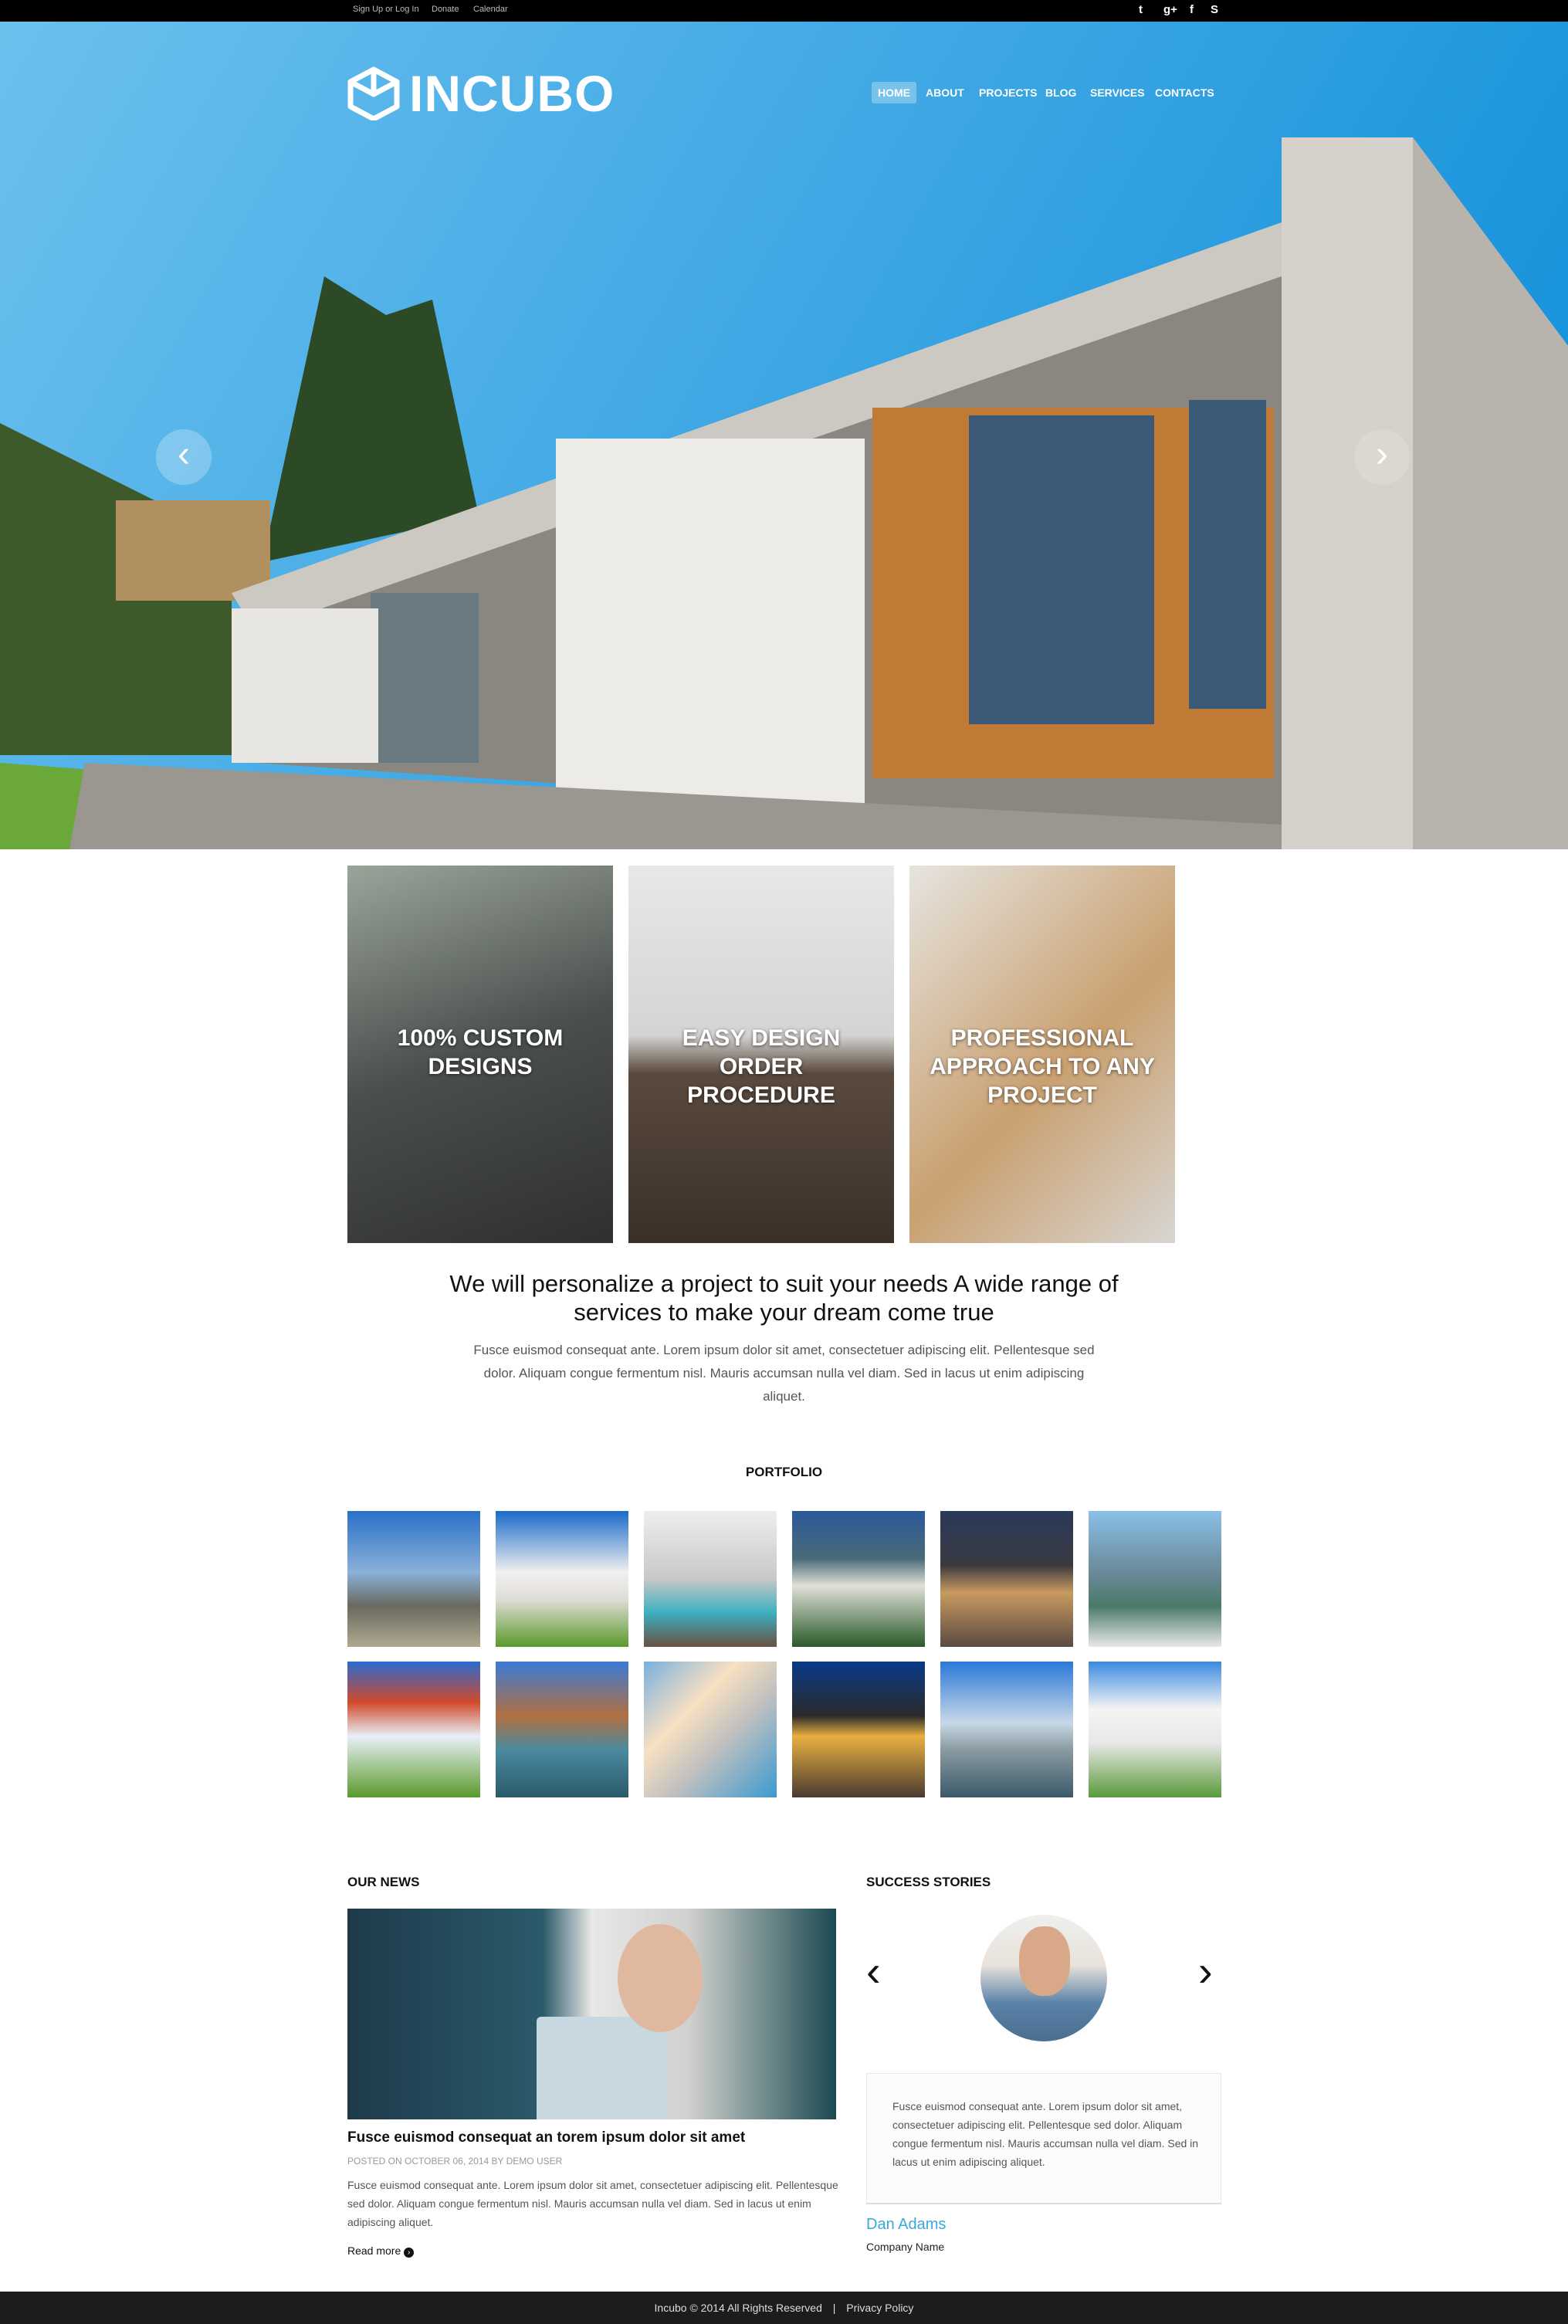  What do you see at coordinates (374, 2250) in the screenshot?
I see `read-more-label: Read more` at bounding box center [374, 2250].